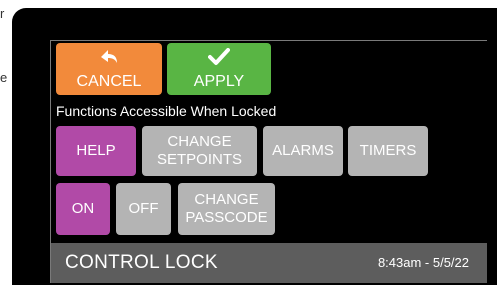 The width and height of the screenshot is (497, 285). I want to click on cancel-button: CANCEL, so click(109, 69).